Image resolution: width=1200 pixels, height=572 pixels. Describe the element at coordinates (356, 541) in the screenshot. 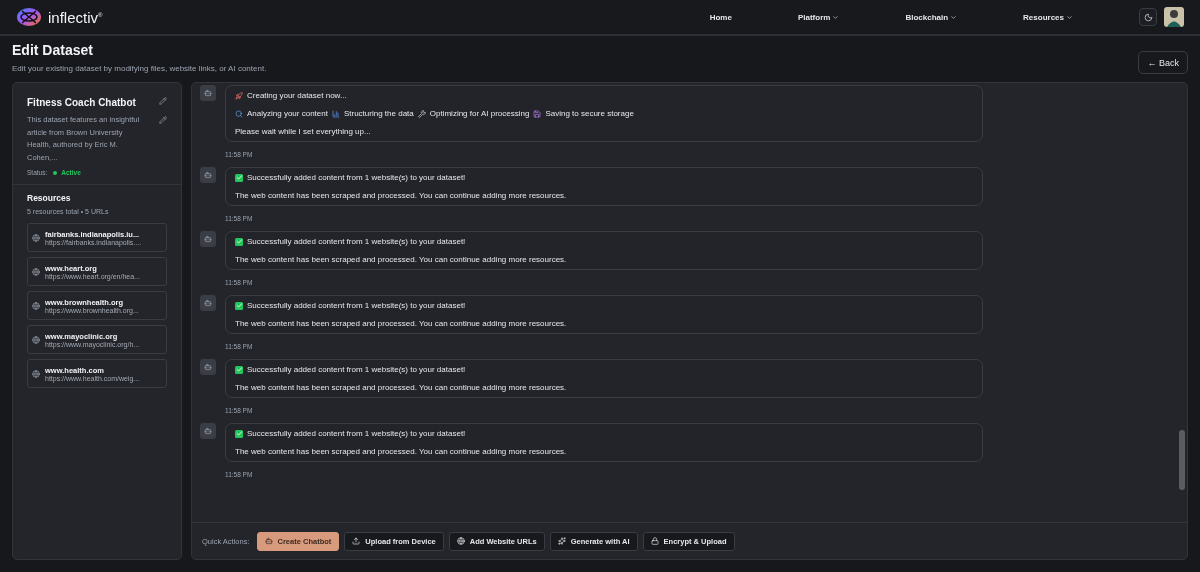

I see `upload-icon` at that location.